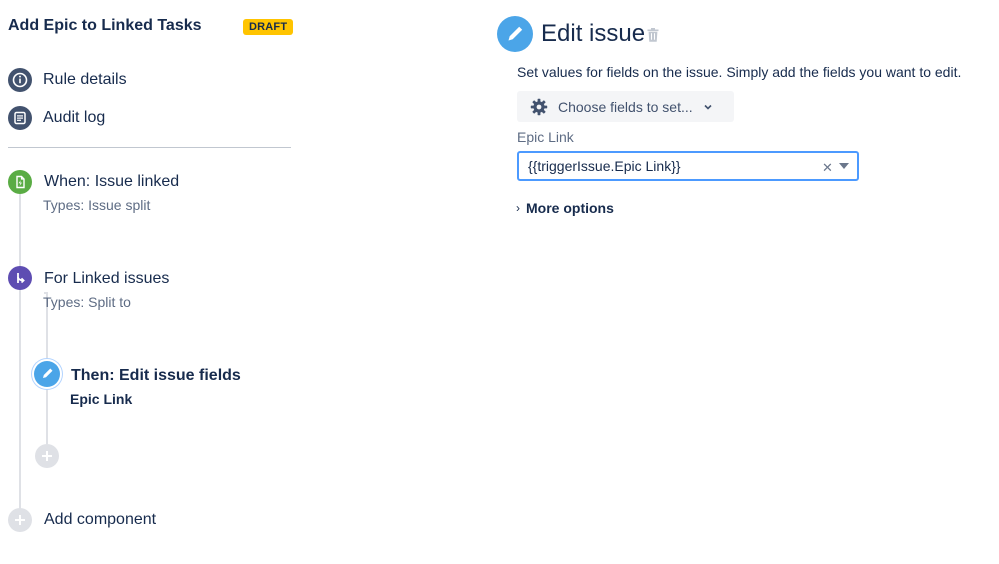  Describe the element at coordinates (545, 137) in the screenshot. I see `epic-link-label: Epic Link` at that location.